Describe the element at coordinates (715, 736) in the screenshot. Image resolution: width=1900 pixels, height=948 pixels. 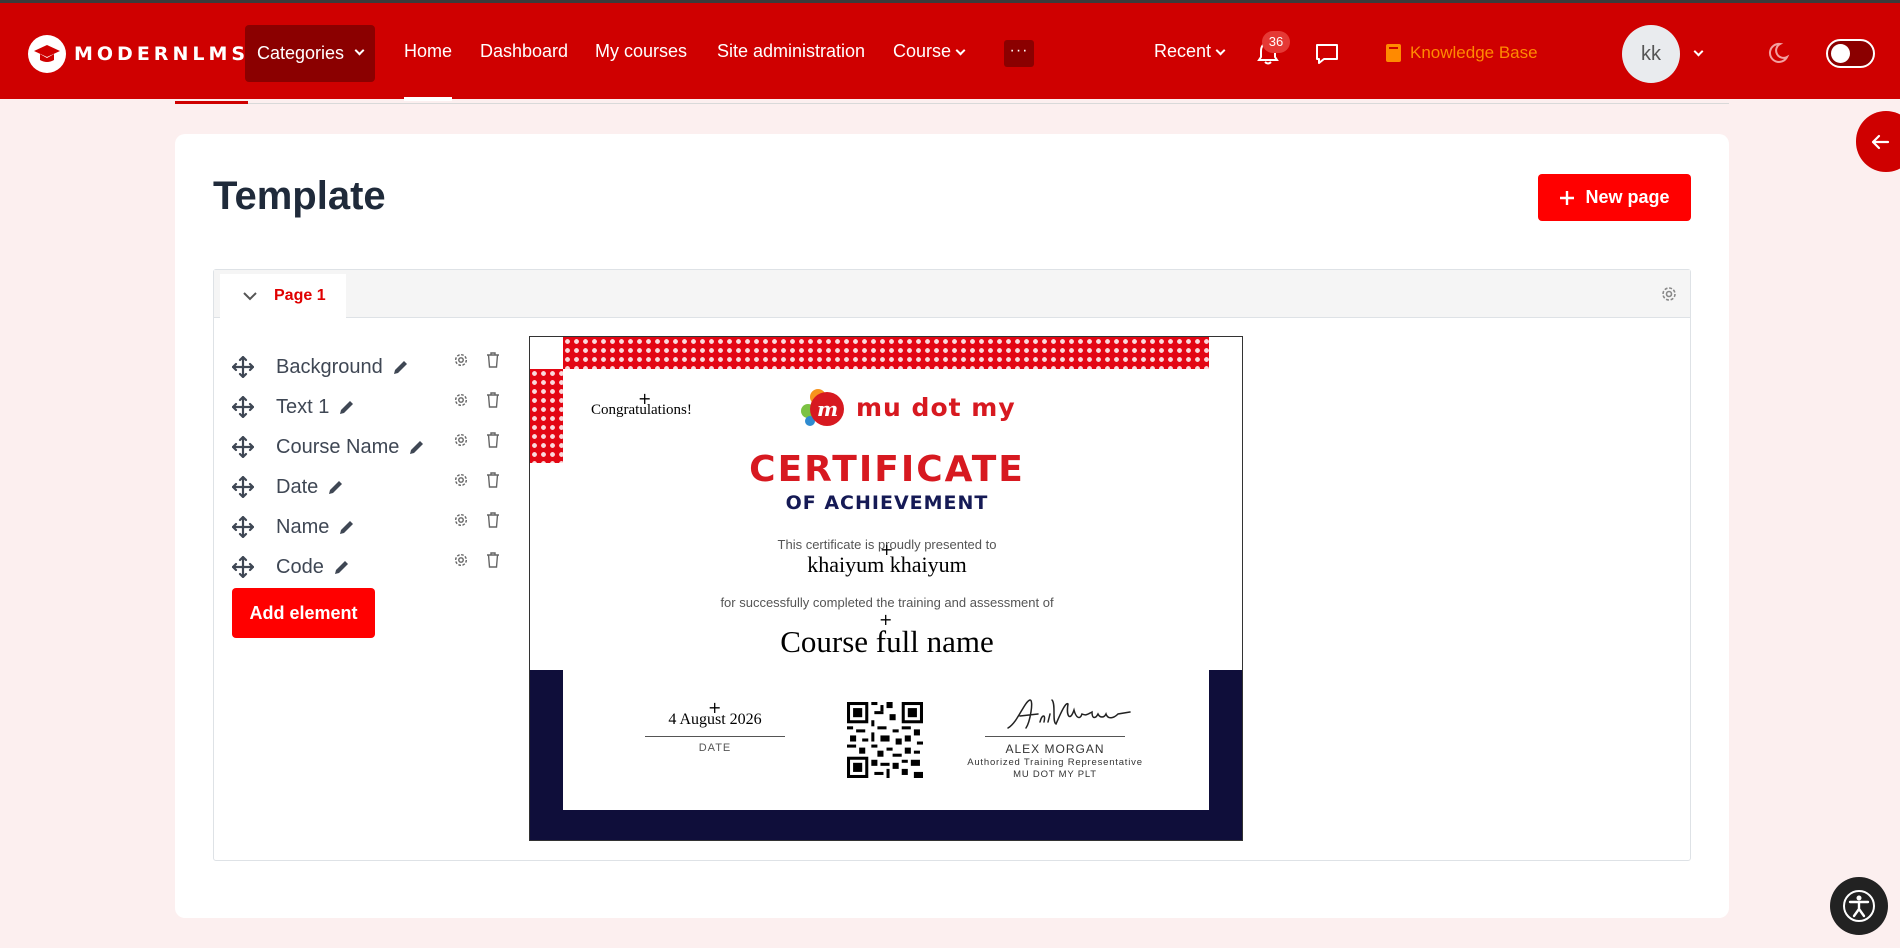
I see `date-line` at that location.